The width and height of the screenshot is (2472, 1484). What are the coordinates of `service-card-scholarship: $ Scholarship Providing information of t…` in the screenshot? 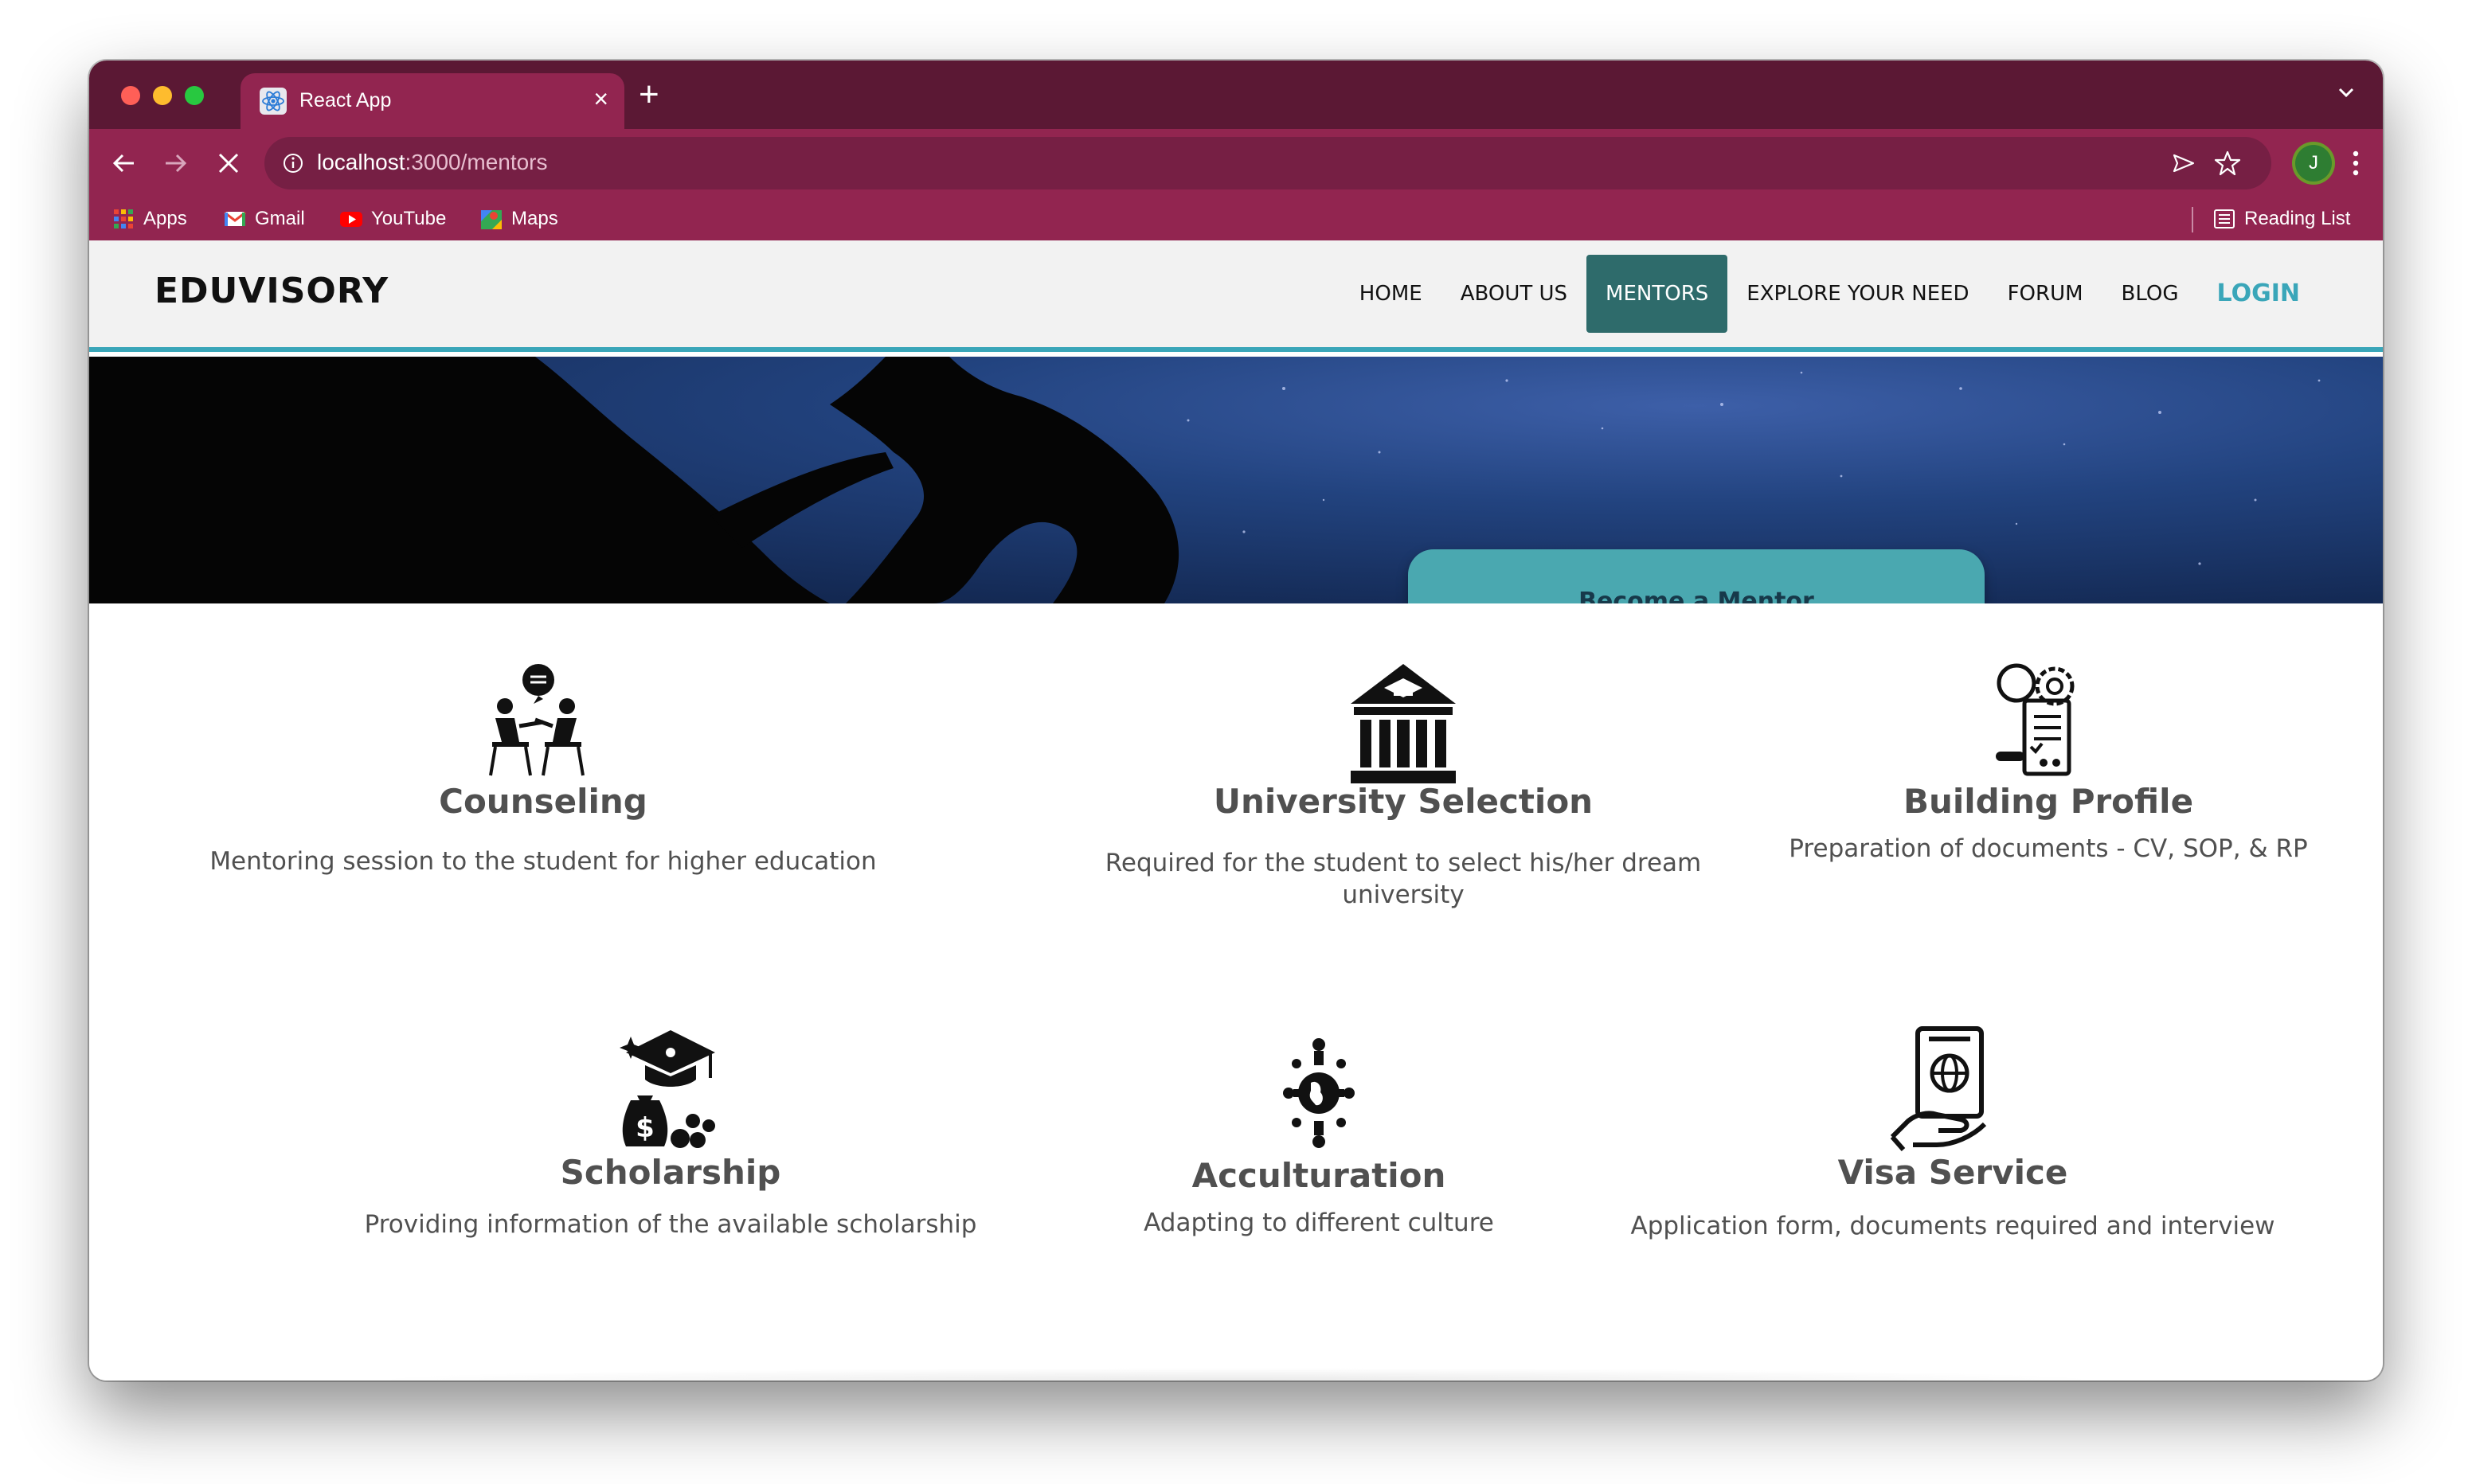 It's located at (670, 1134).